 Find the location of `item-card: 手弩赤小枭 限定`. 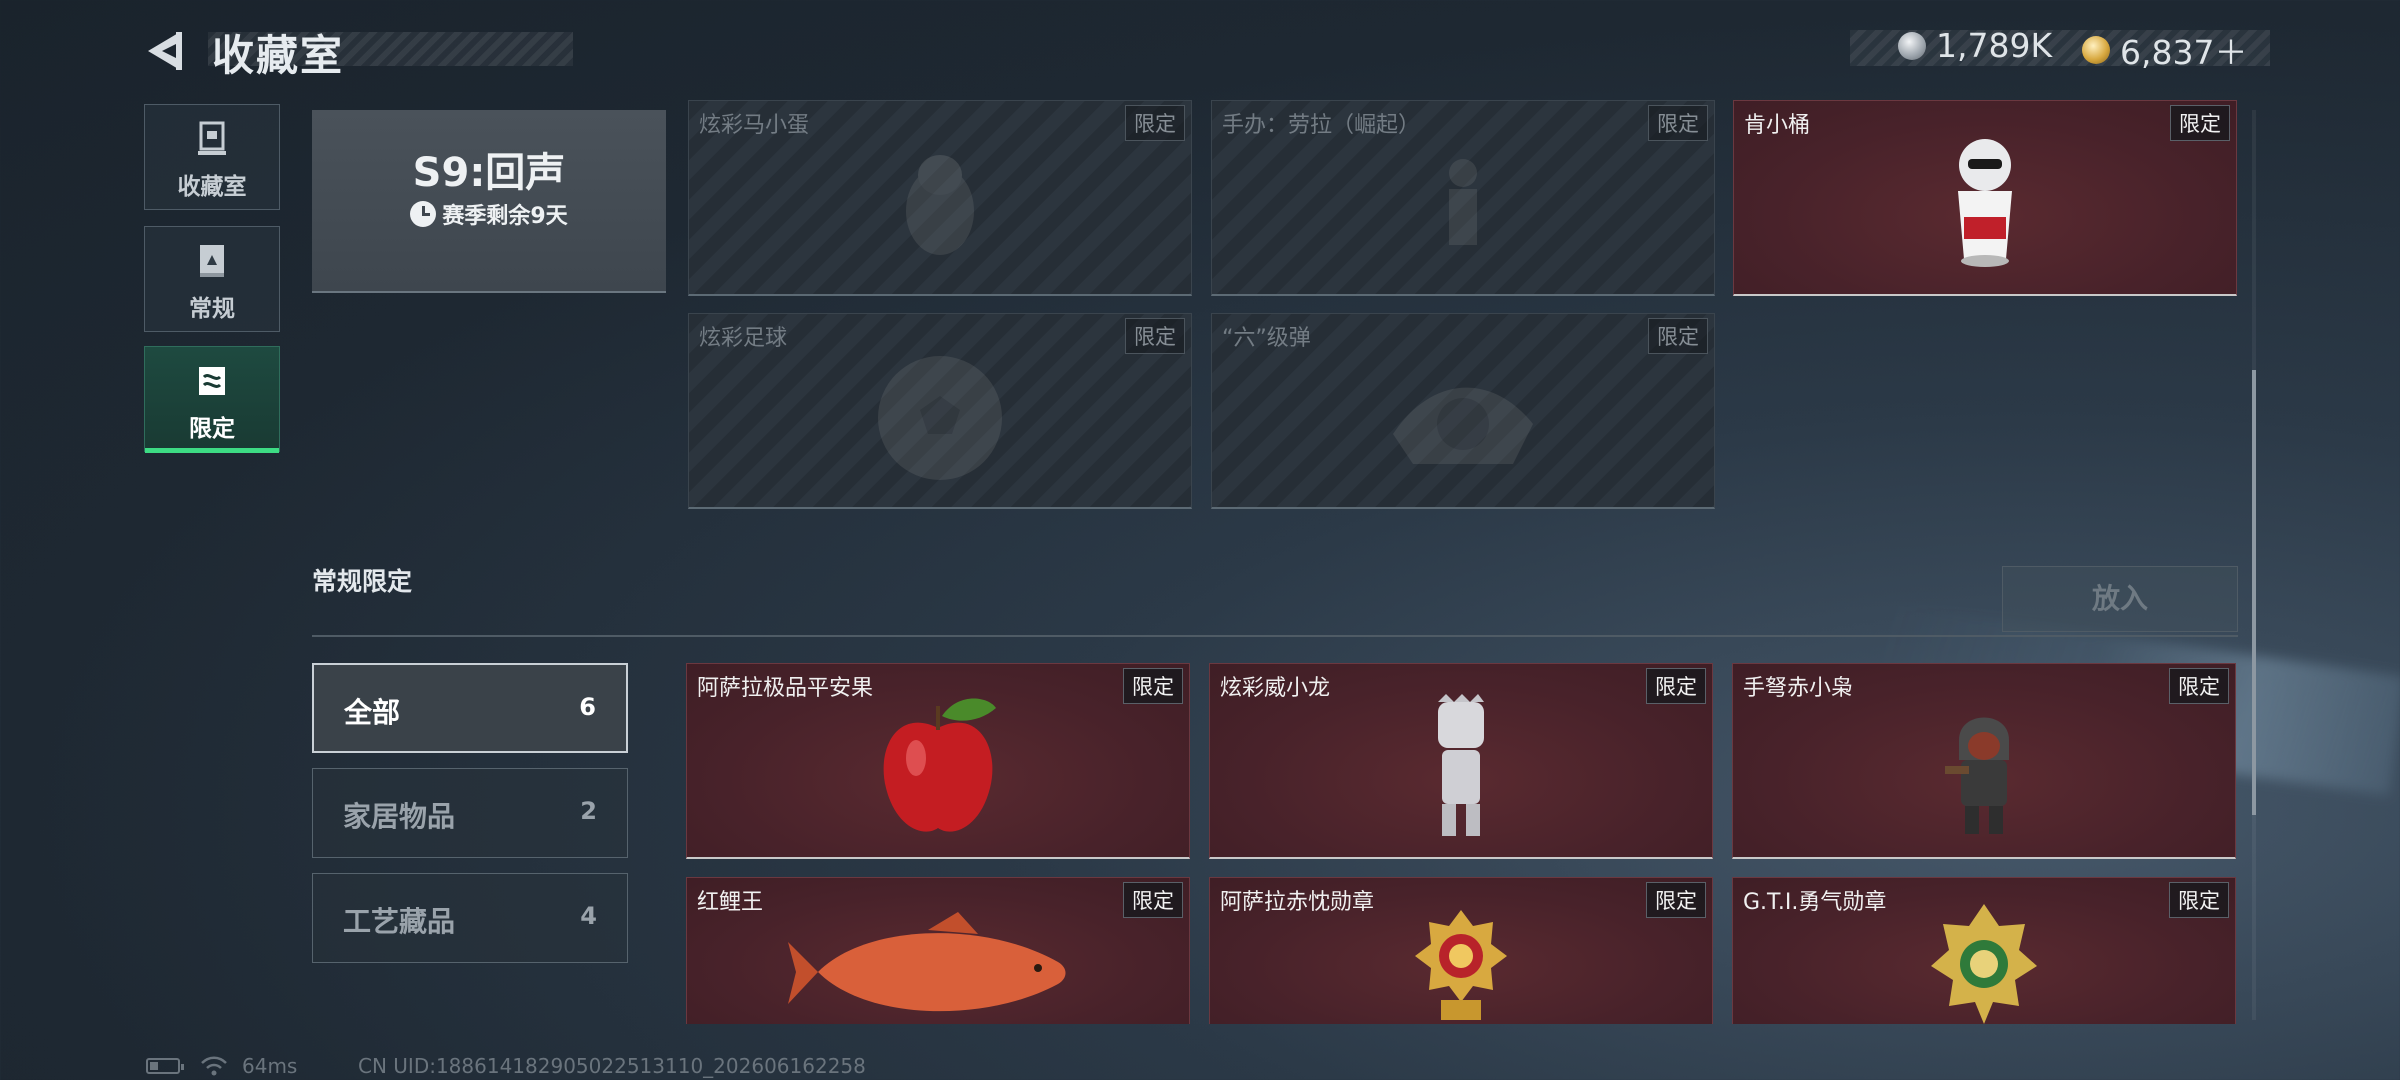

item-card: 手弩赤小枭 限定 is located at coordinates (1984, 761).